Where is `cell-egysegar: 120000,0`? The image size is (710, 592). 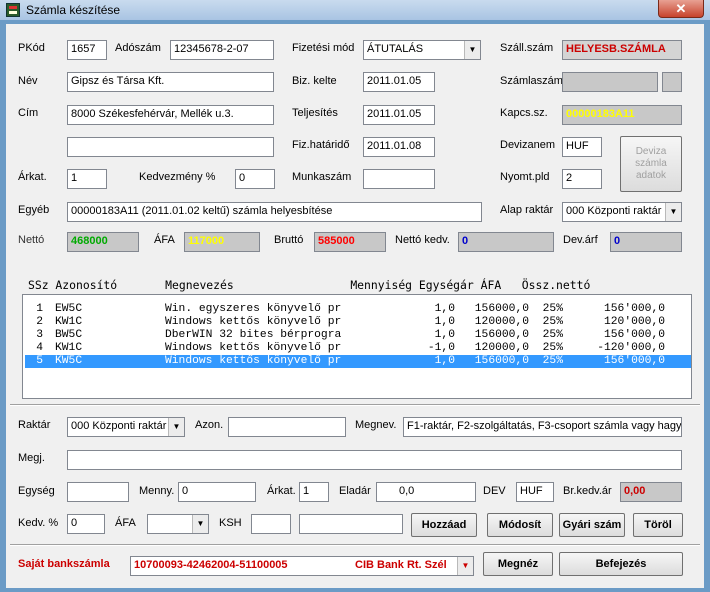 cell-egysegar: 120000,0 is located at coordinates (501, 348).